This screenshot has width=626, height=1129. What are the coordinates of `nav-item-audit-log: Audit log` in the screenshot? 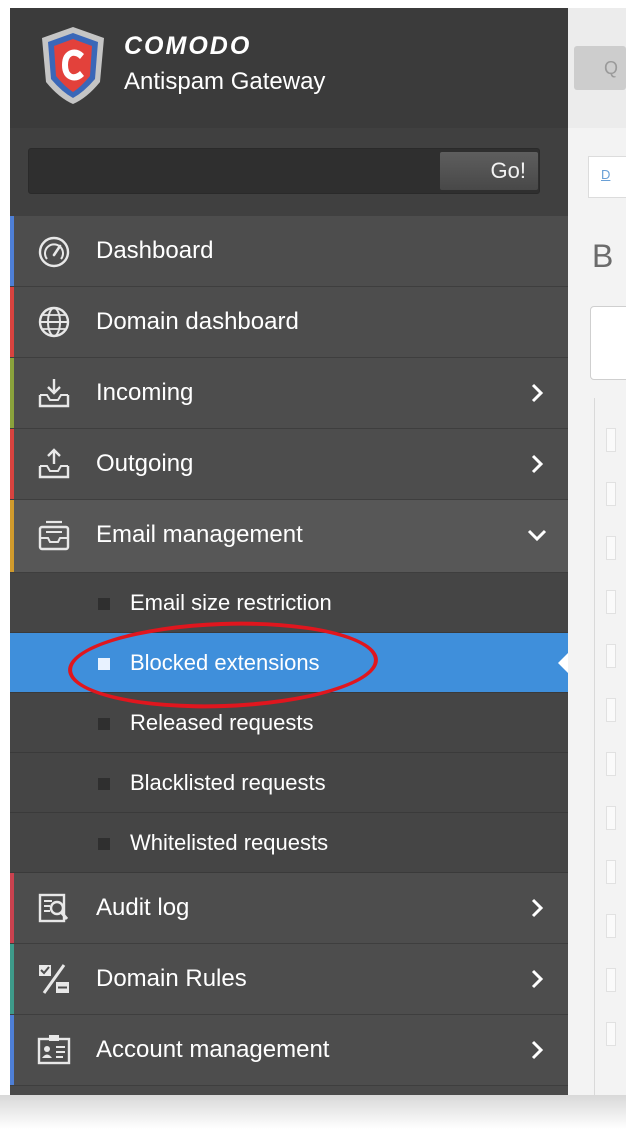 It's located at (289, 908).